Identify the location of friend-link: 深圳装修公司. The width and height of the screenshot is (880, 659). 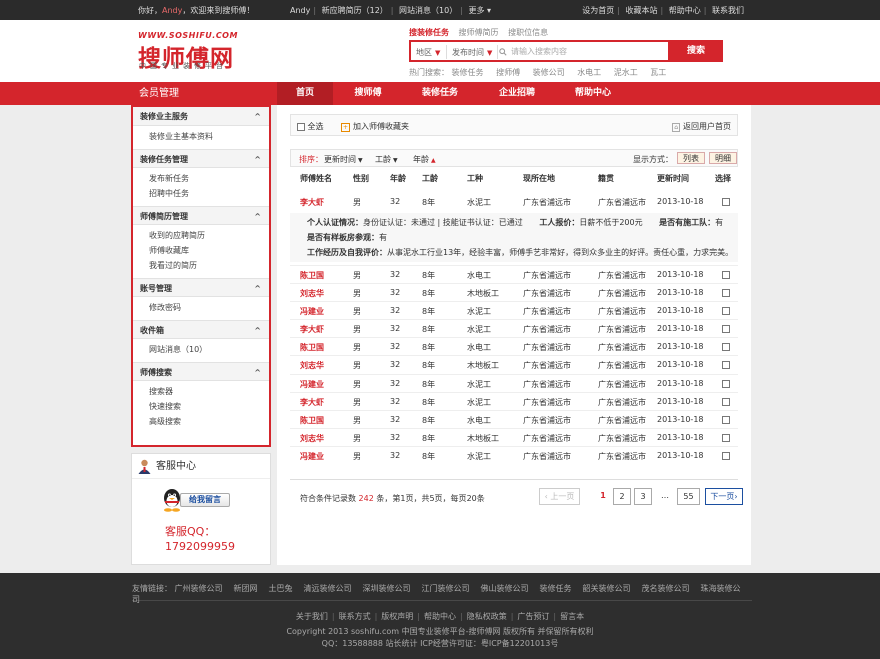
(387, 588).